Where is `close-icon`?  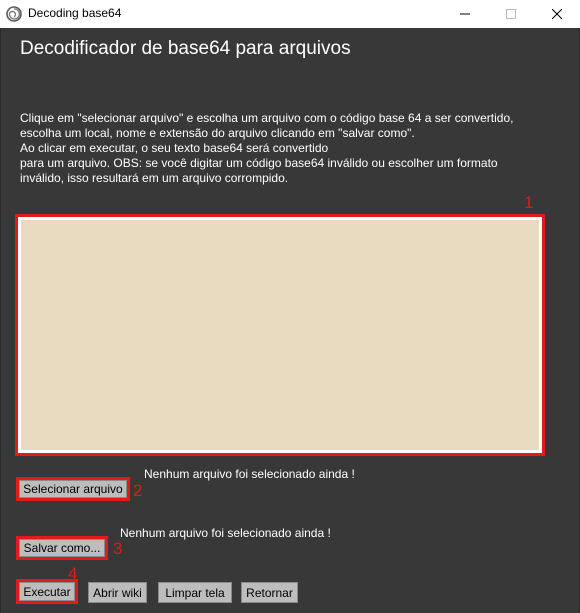 close-icon is located at coordinates (557, 14).